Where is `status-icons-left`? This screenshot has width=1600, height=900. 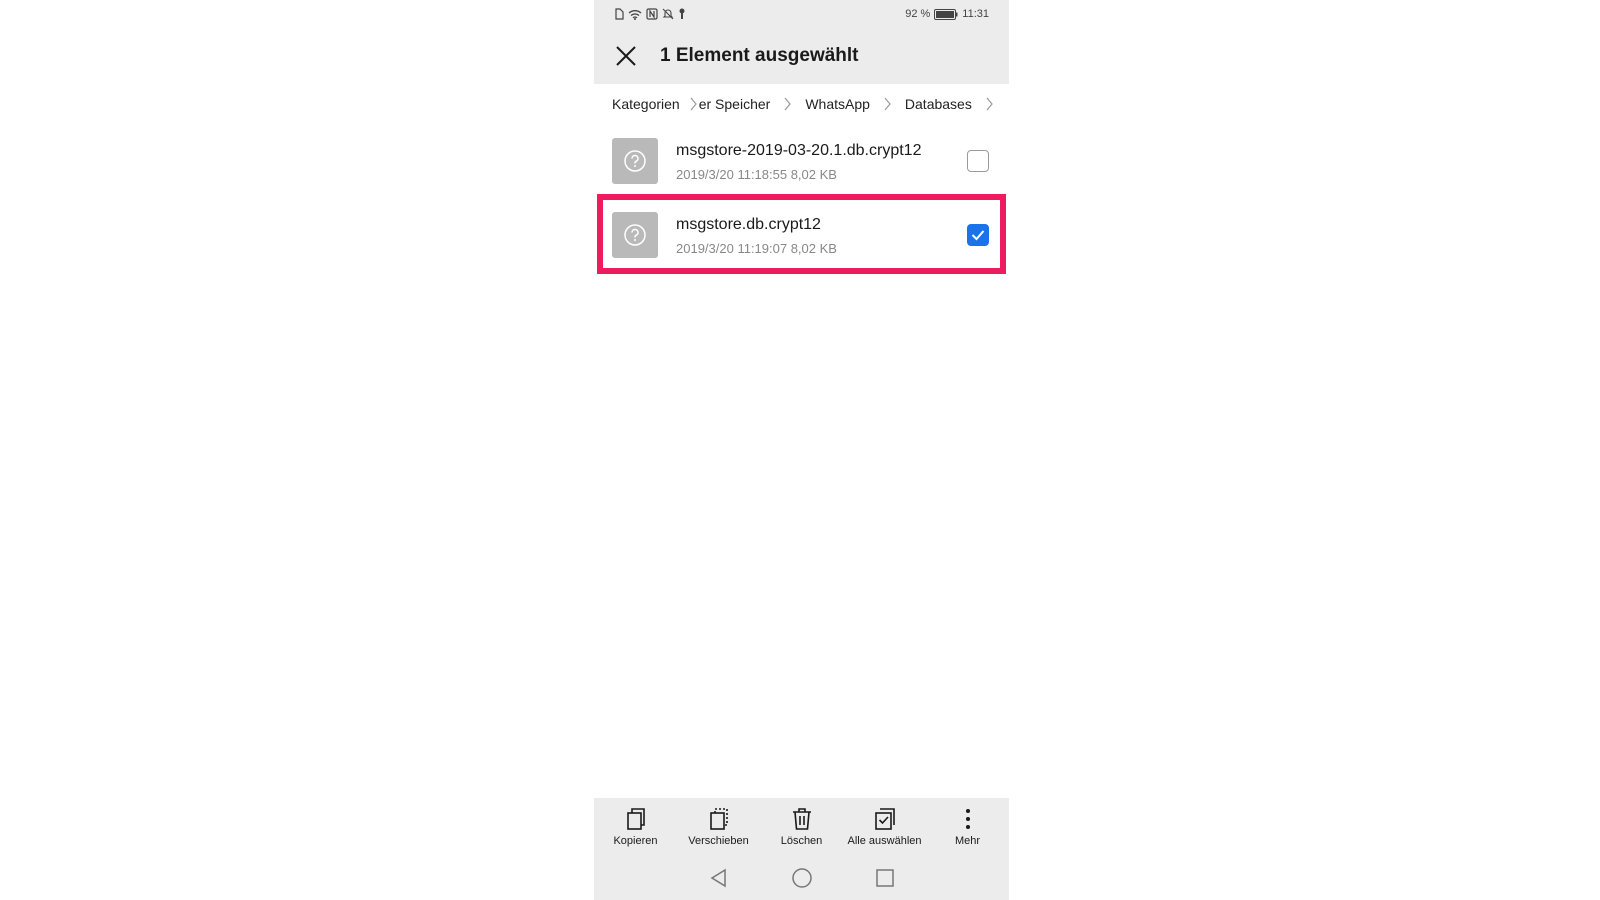 status-icons-left is located at coordinates (650, 14).